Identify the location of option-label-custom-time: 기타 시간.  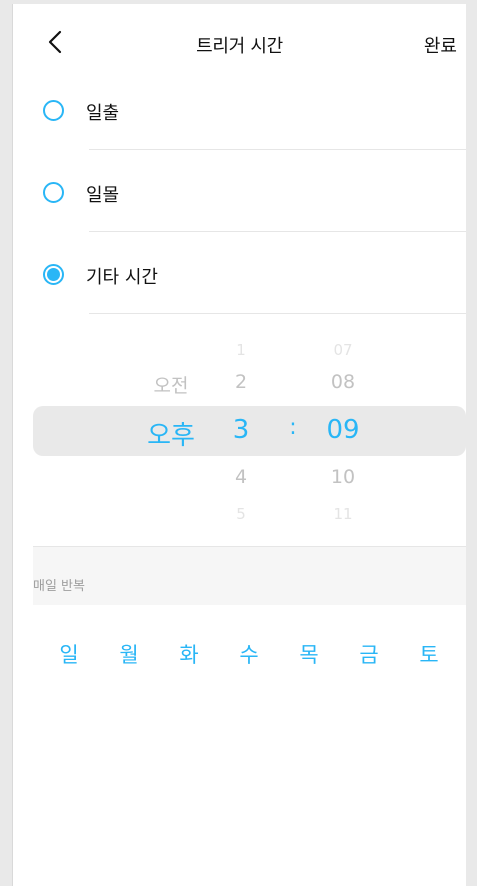
(122, 277).